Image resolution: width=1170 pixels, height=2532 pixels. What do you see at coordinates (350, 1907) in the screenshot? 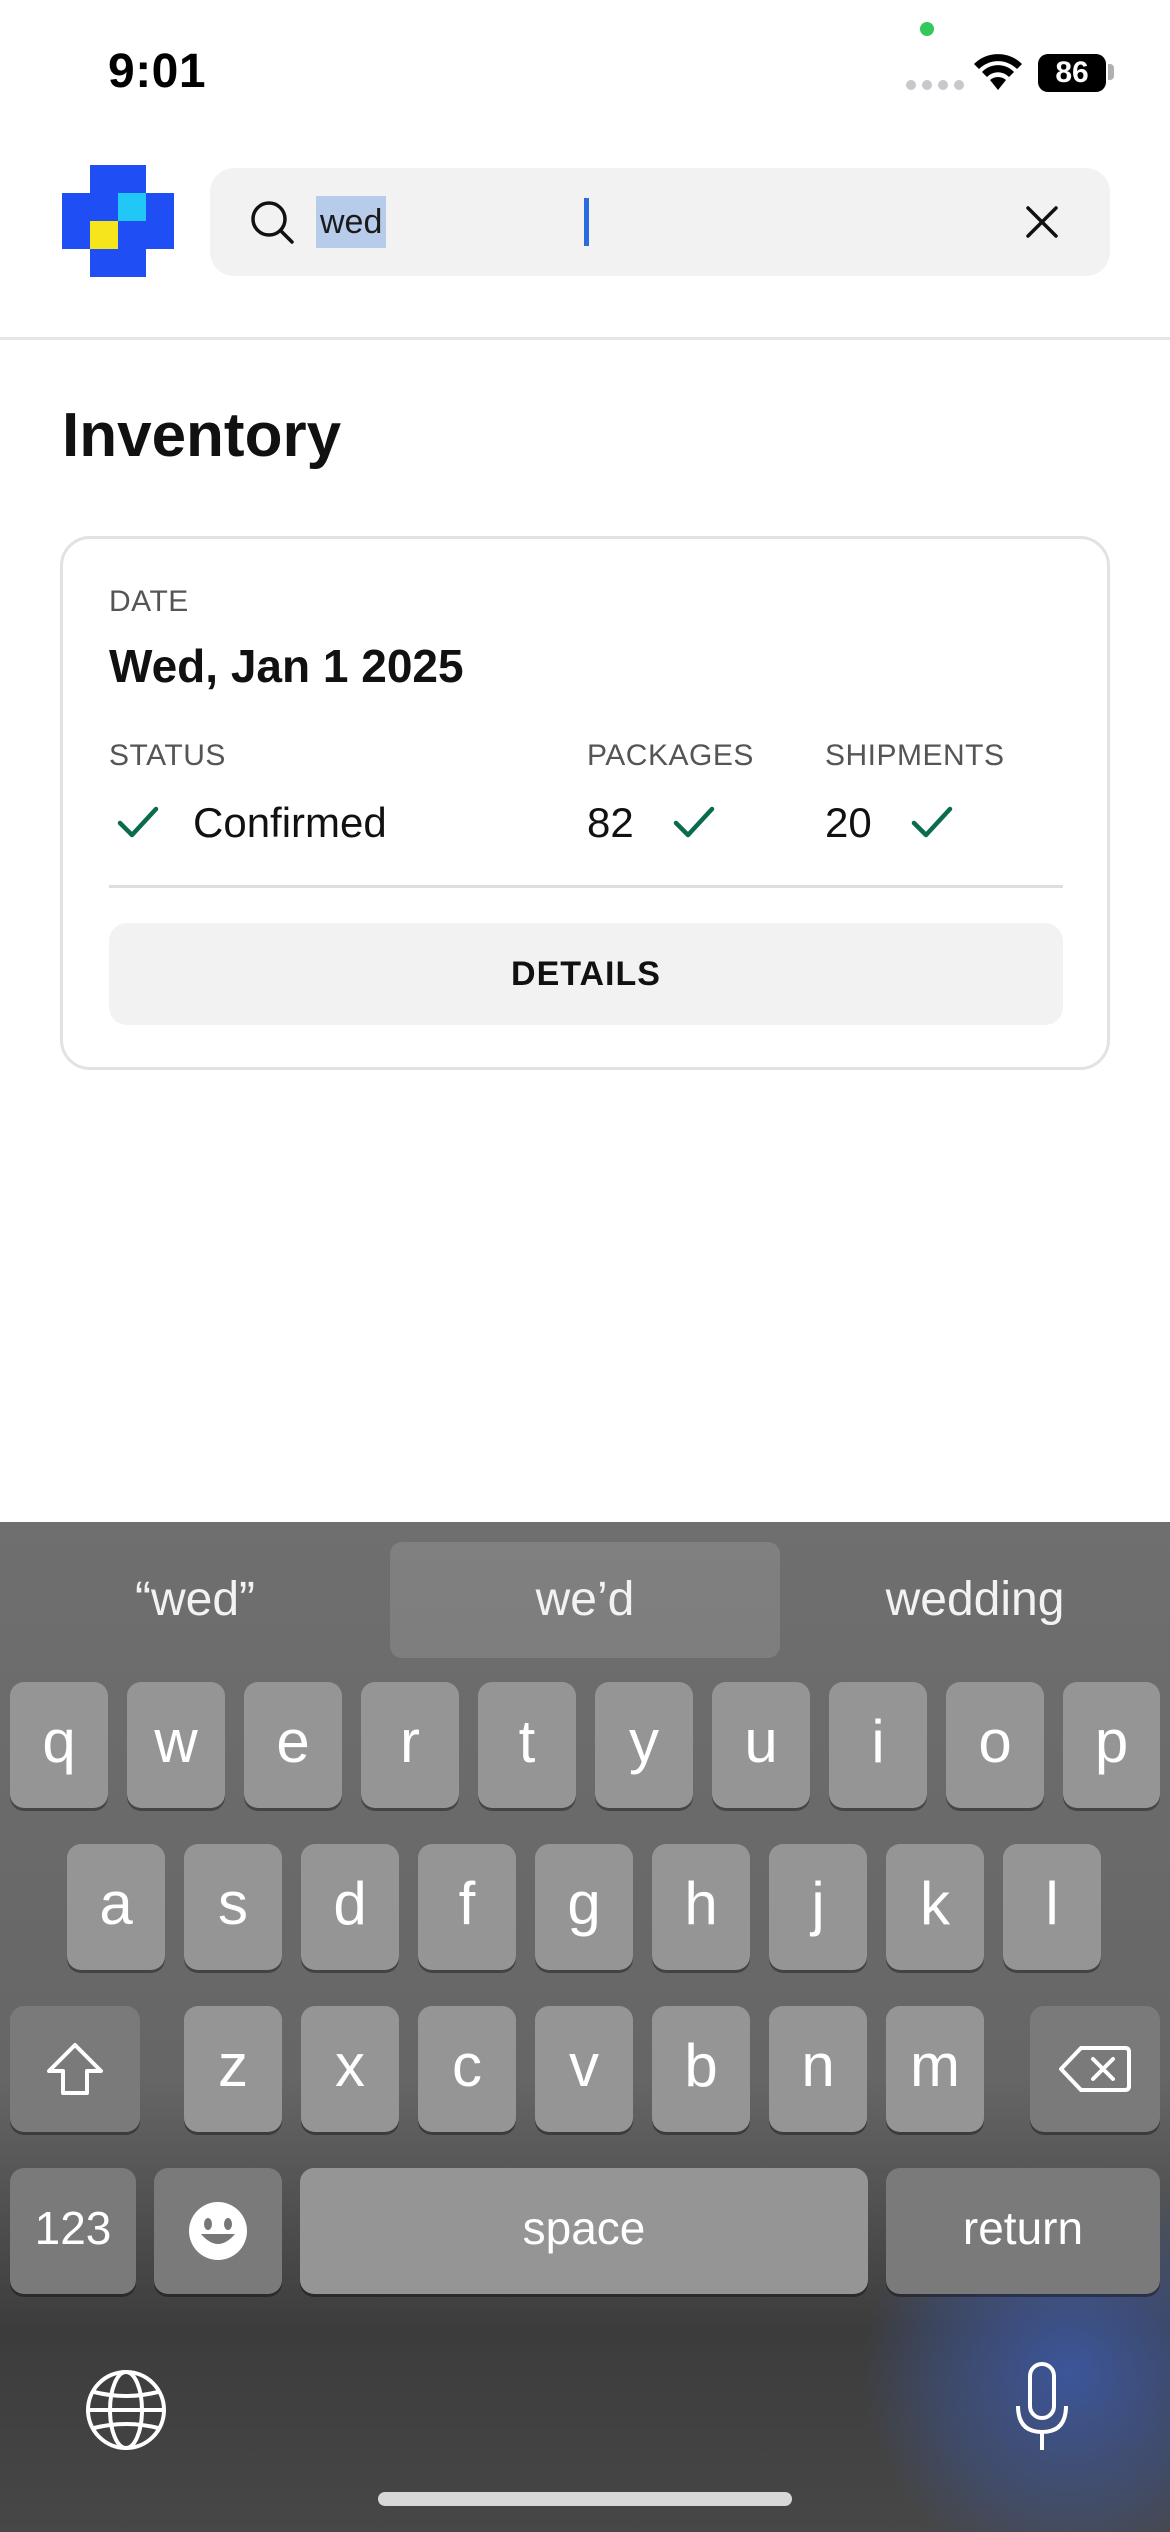
I see `key-d: d` at bounding box center [350, 1907].